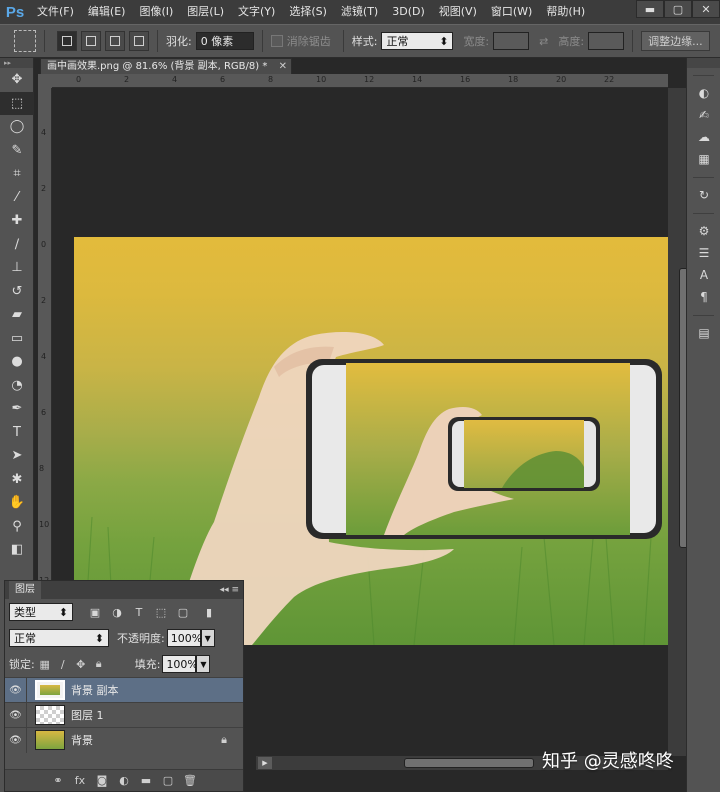 The image size is (720, 792). Describe the element at coordinates (81, 664) in the screenshot. I see `lock-position-icon: ✥` at that location.